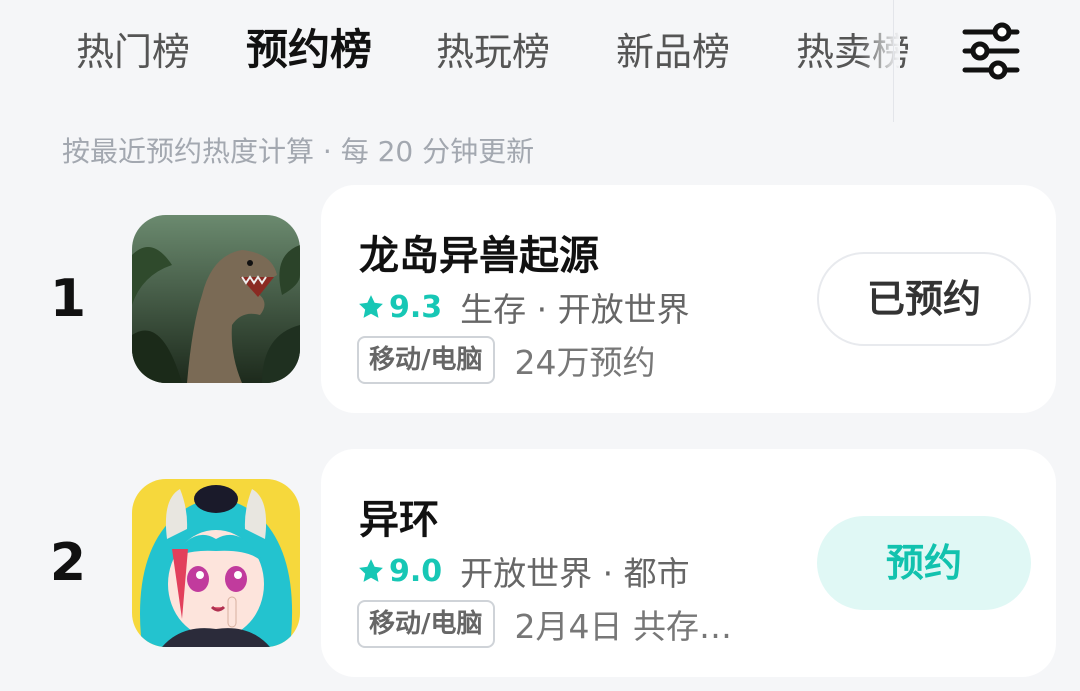 This screenshot has width=1080, height=691. Describe the element at coordinates (924, 563) in the screenshot. I see `reserve-button: 预约` at that location.